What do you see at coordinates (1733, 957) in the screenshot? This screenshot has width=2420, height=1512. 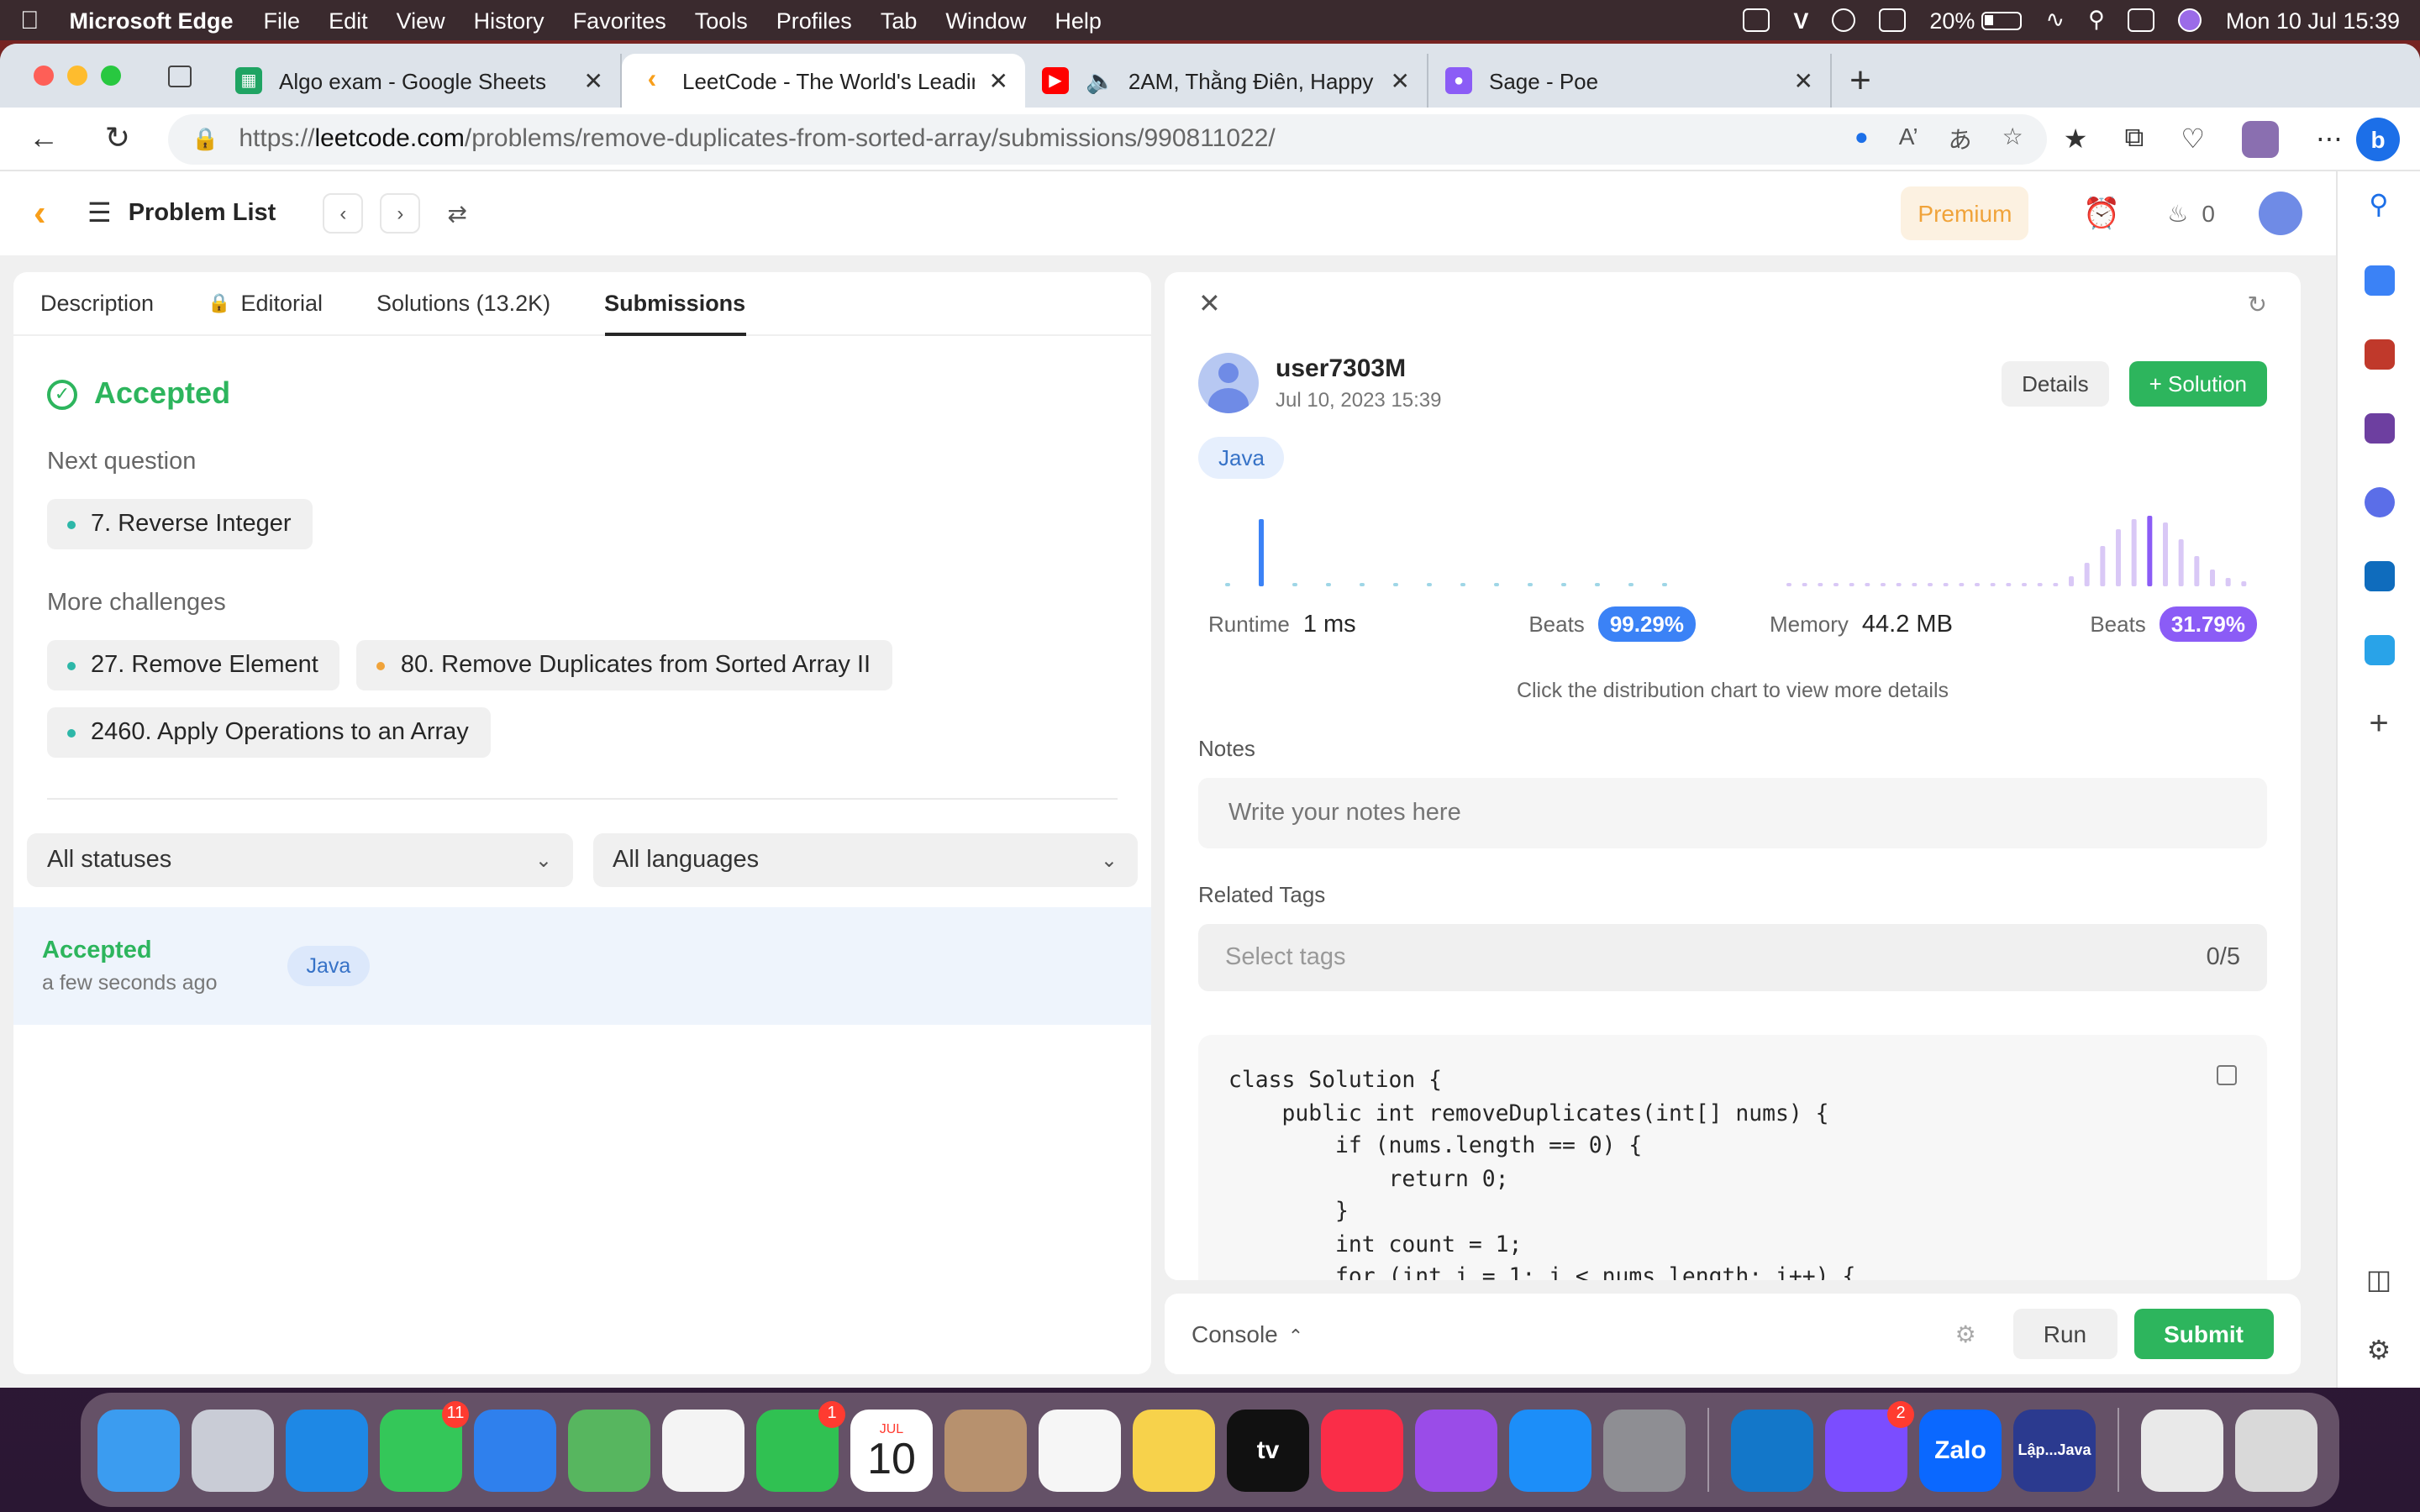 I see `tags-select: Select tags 0/5` at bounding box center [1733, 957].